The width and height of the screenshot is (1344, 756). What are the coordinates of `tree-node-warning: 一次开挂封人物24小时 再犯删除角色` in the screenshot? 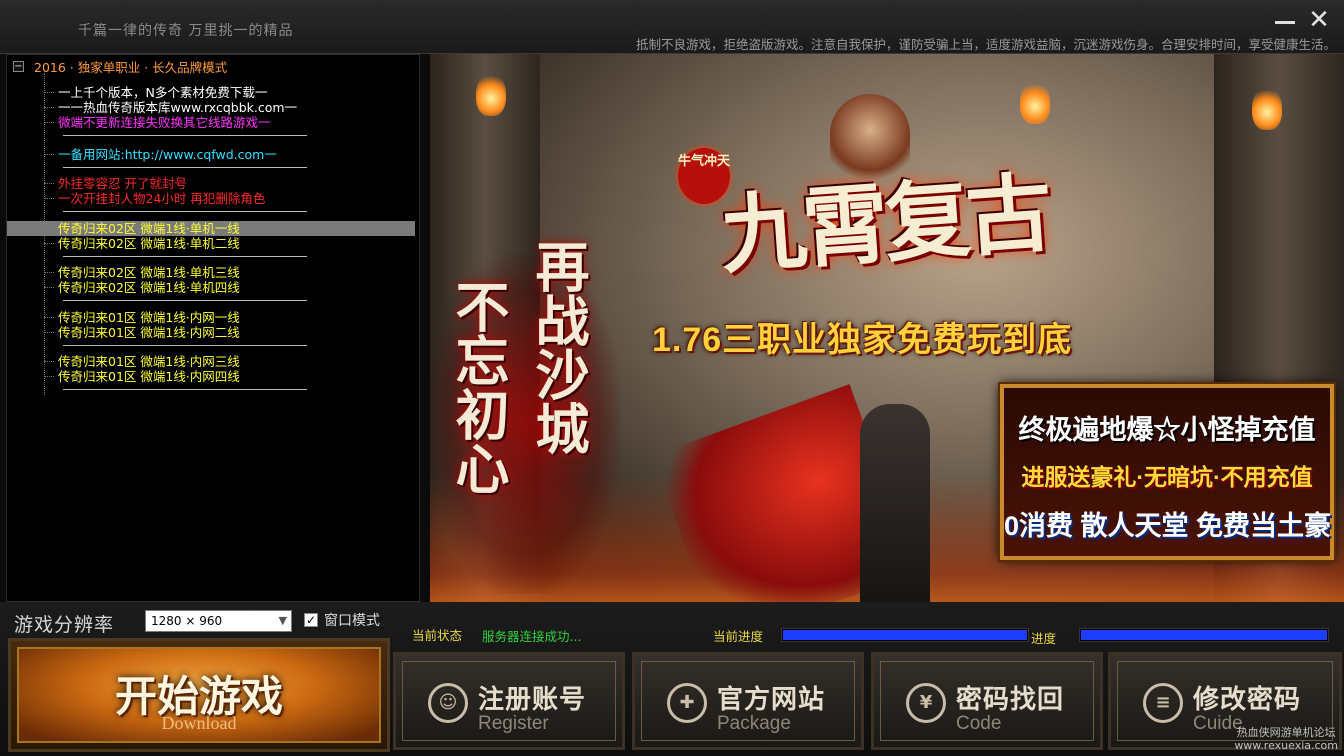 It's located at (154, 198).